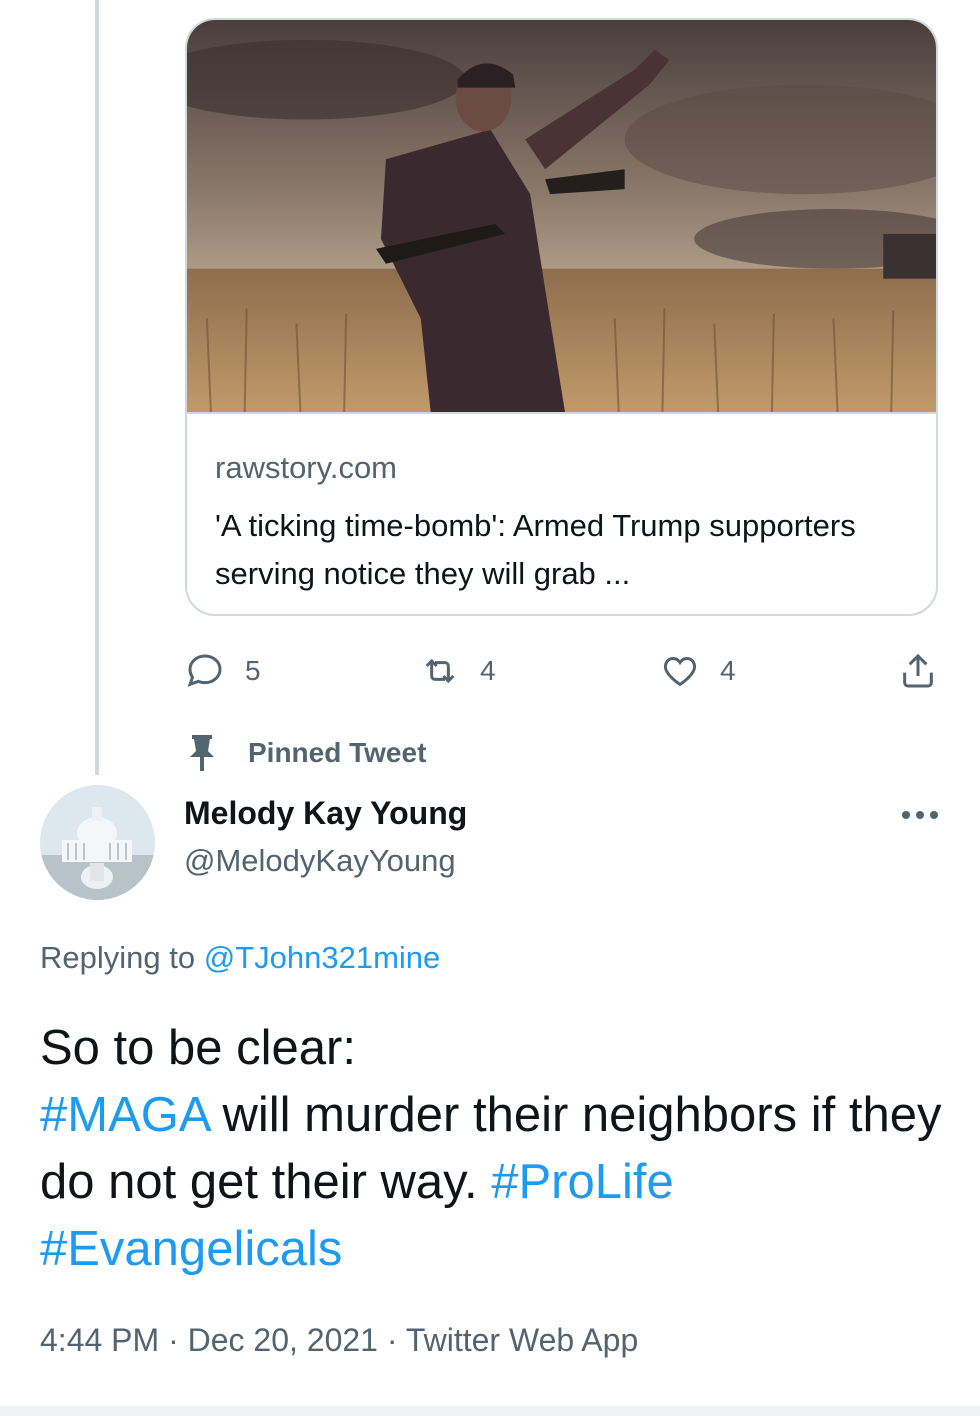  What do you see at coordinates (322, 957) in the screenshot?
I see `replying-mention-link: @TJohn321mine` at bounding box center [322, 957].